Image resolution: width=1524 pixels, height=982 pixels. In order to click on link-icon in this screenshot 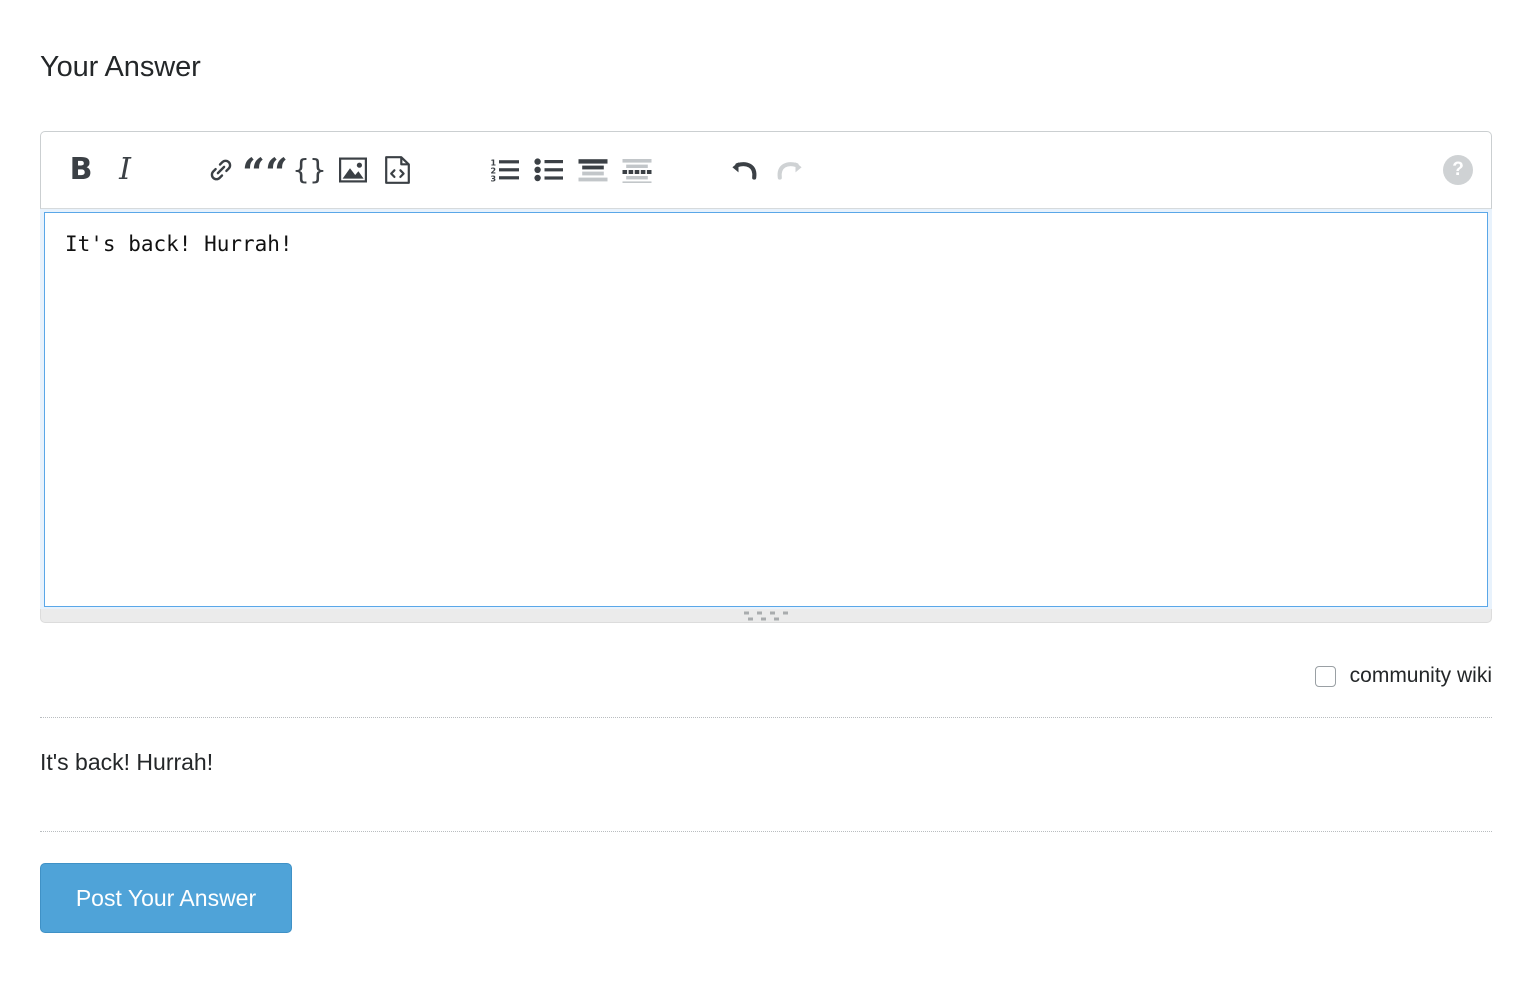, I will do `click(221, 170)`.